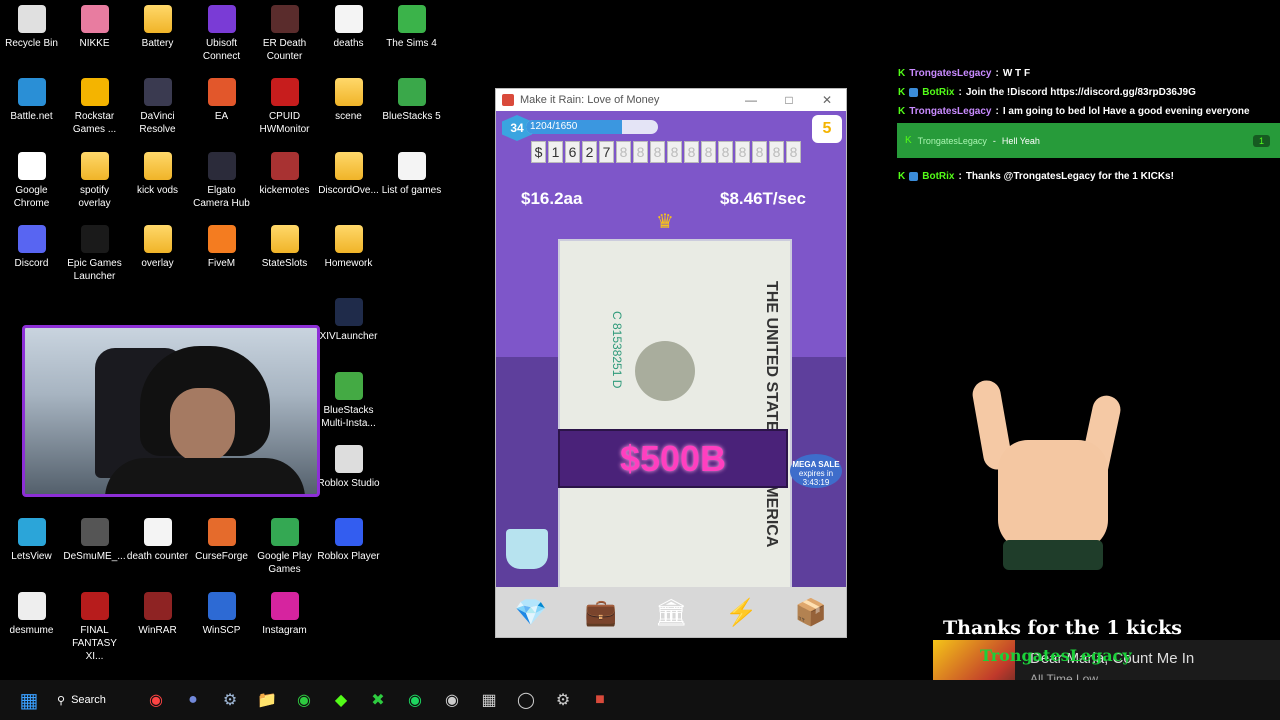 The height and width of the screenshot is (720, 1280). Describe the element at coordinates (31, 540) in the screenshot. I see `desktop-icon: LetsView` at that location.